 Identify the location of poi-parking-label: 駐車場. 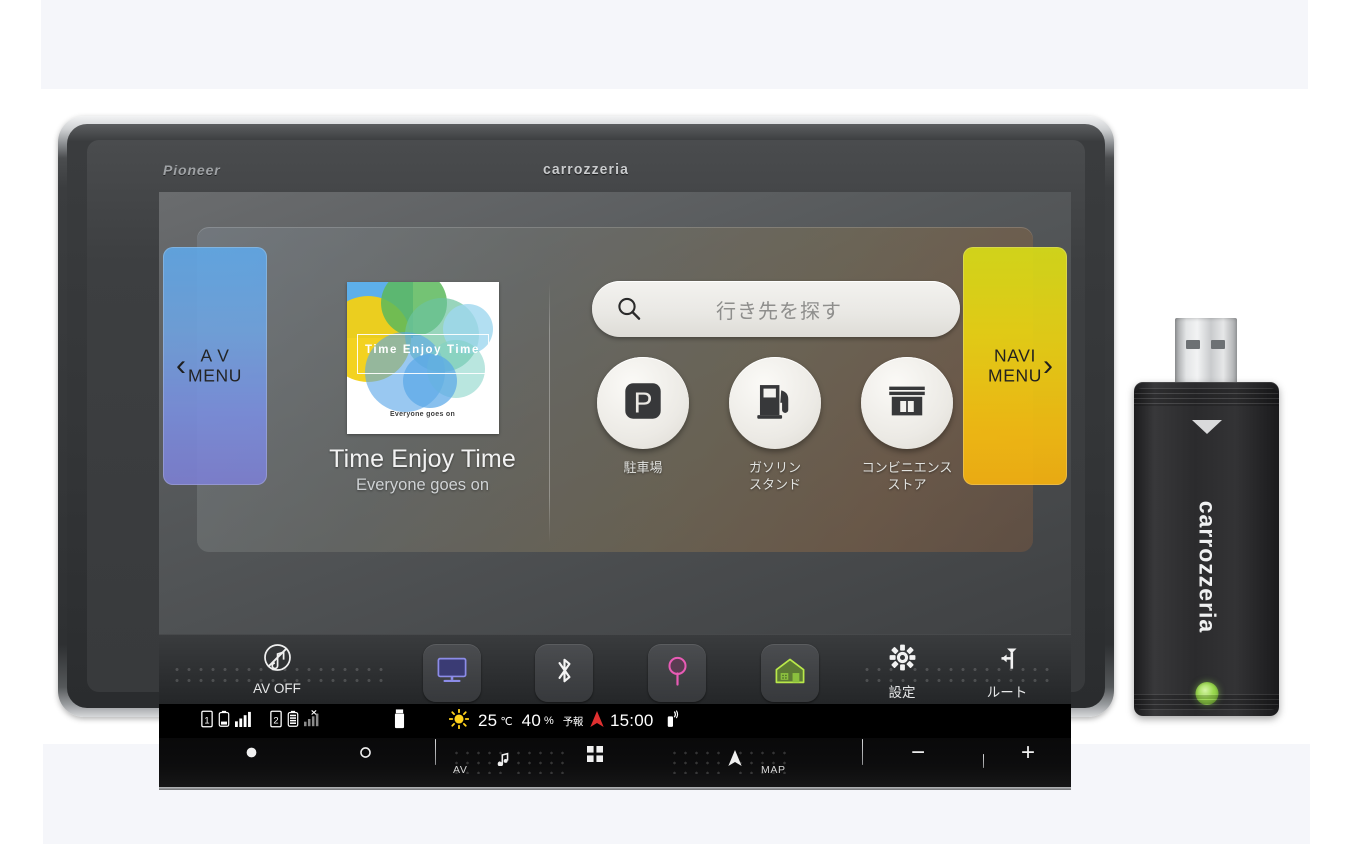
(643, 467).